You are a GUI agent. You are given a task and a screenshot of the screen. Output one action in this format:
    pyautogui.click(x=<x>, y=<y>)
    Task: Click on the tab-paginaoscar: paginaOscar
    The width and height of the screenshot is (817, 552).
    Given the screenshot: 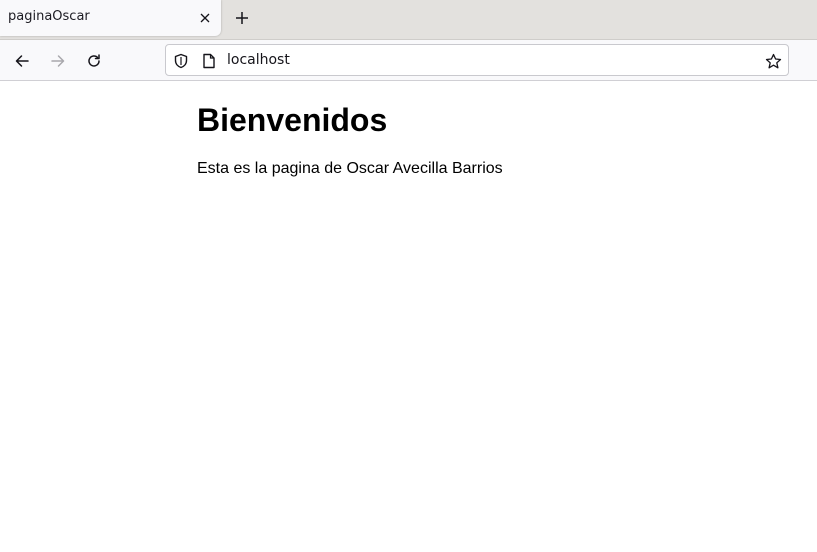 What is the action you would take?
    pyautogui.click(x=110, y=18)
    